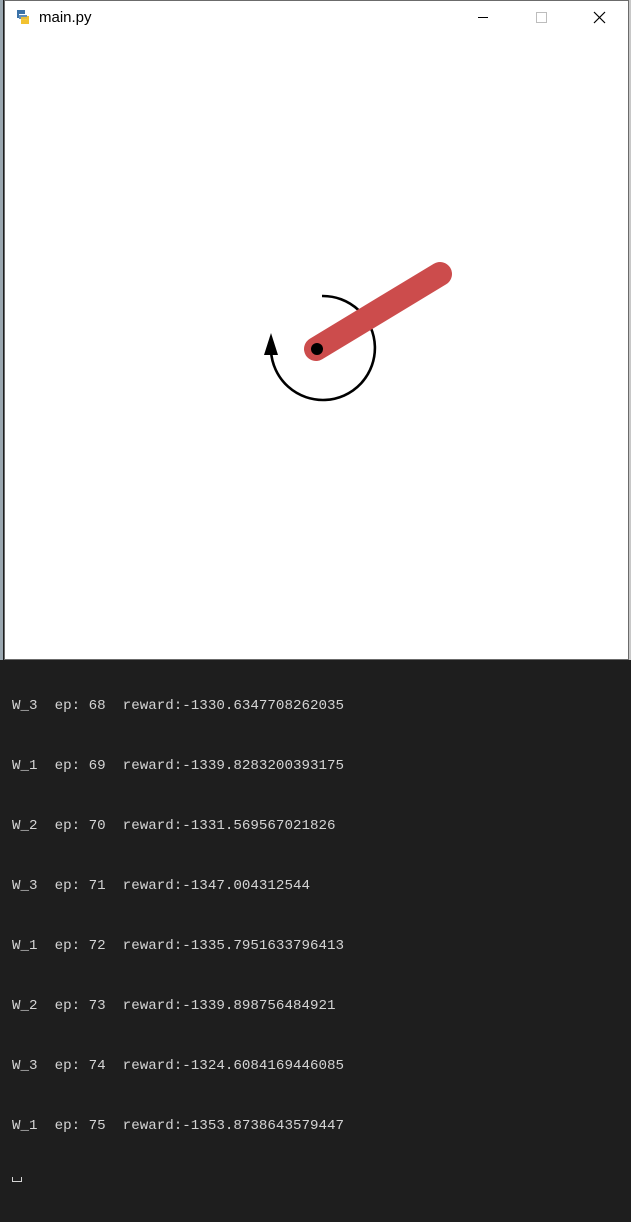 The width and height of the screenshot is (631, 1222). Describe the element at coordinates (178, 946) in the screenshot. I see `console-line: W_1 ep: 72 reward:-1335.7951633796413` at that location.